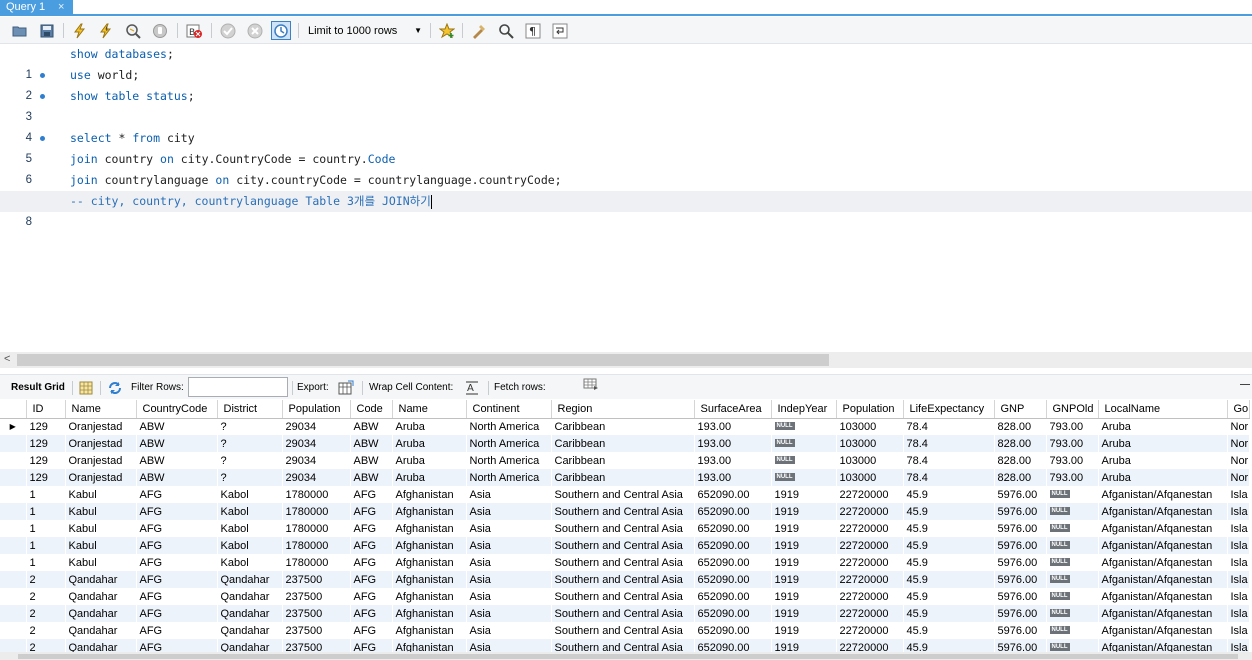  Describe the element at coordinates (479, 30) in the screenshot. I see `beautify-icon` at that location.